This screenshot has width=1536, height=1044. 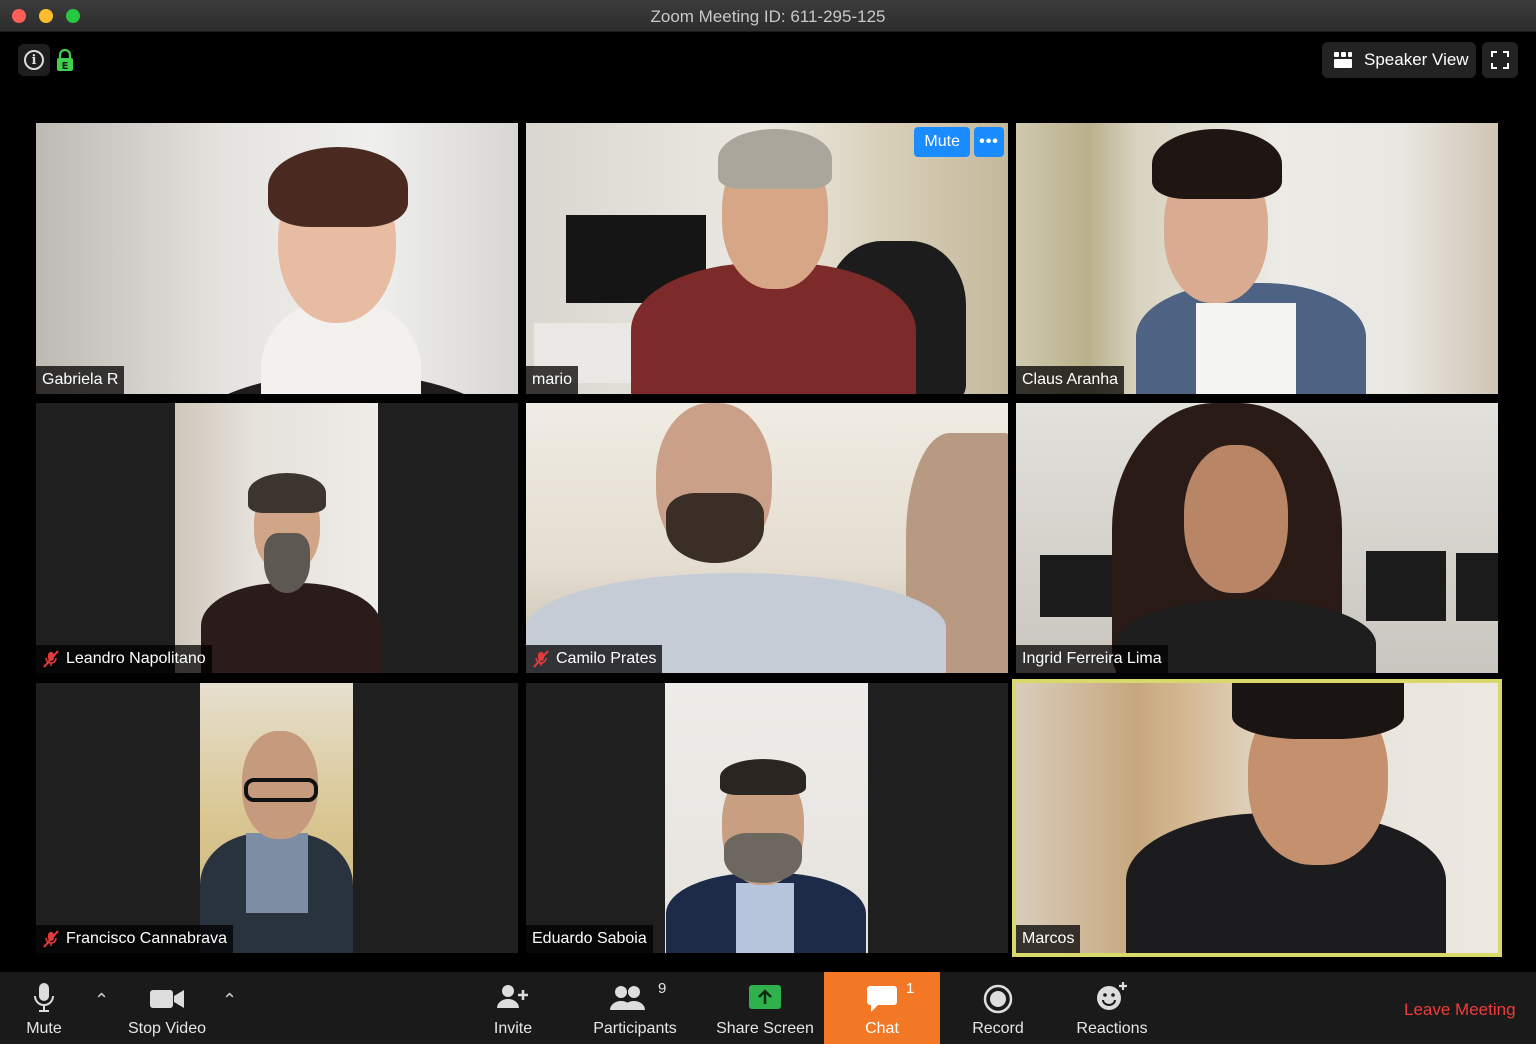 What do you see at coordinates (229, 1000) in the screenshot?
I see `video-options-chevron-up-icon: ⌃` at bounding box center [229, 1000].